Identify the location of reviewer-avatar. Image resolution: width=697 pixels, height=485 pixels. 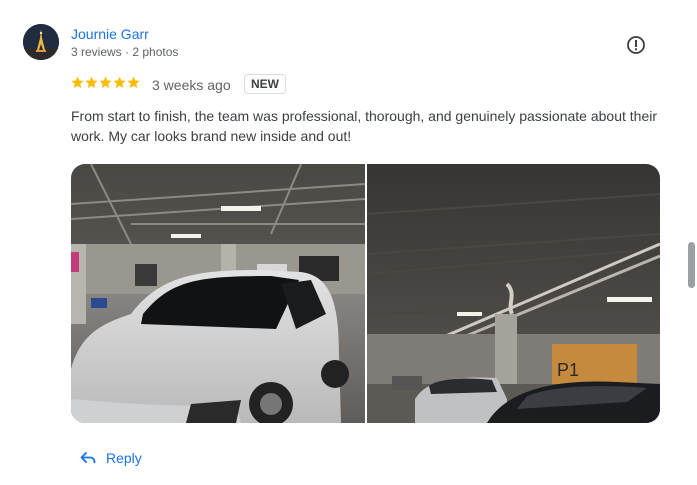
(41, 42).